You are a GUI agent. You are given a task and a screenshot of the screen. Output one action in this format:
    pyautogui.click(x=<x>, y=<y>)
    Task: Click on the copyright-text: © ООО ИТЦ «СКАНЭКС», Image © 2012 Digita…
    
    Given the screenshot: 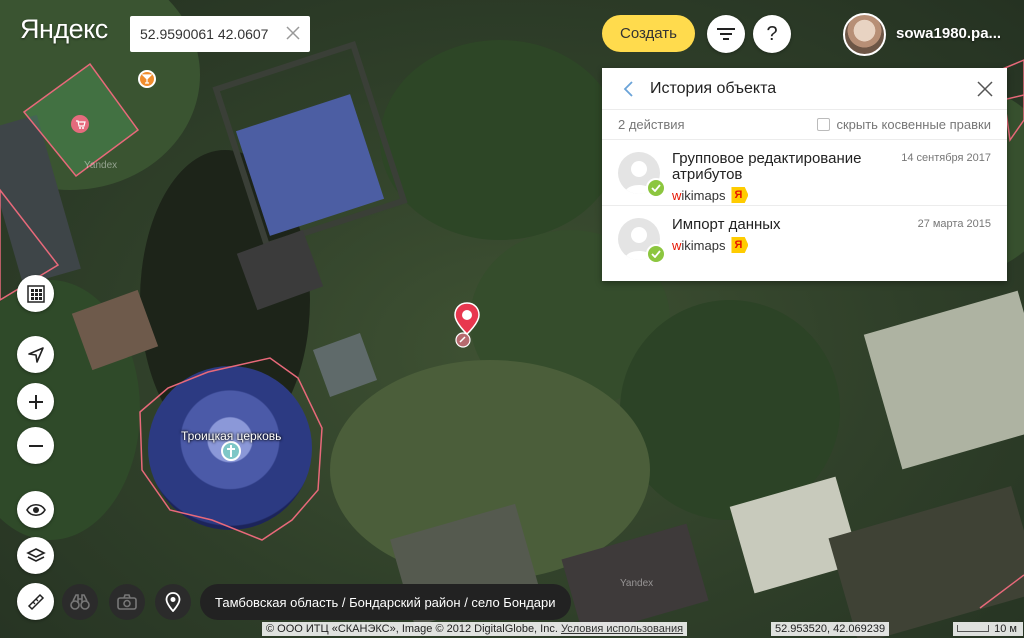 What is the action you would take?
    pyautogui.click(x=412, y=629)
    